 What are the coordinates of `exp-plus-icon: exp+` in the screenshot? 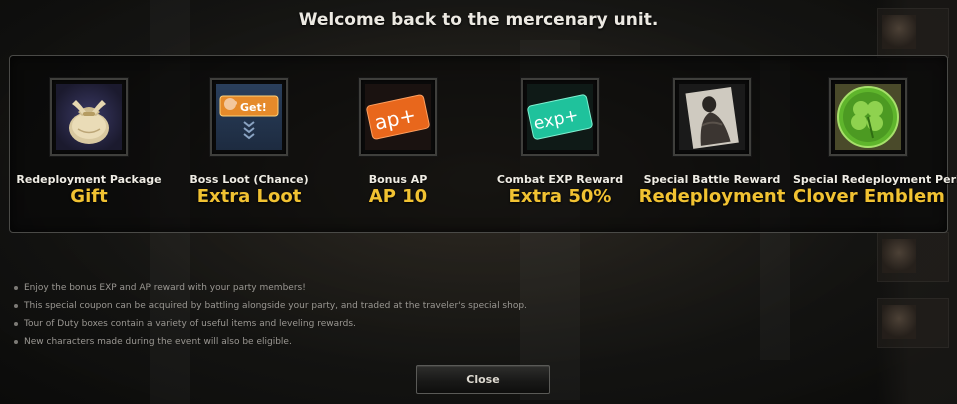 It's located at (560, 117).